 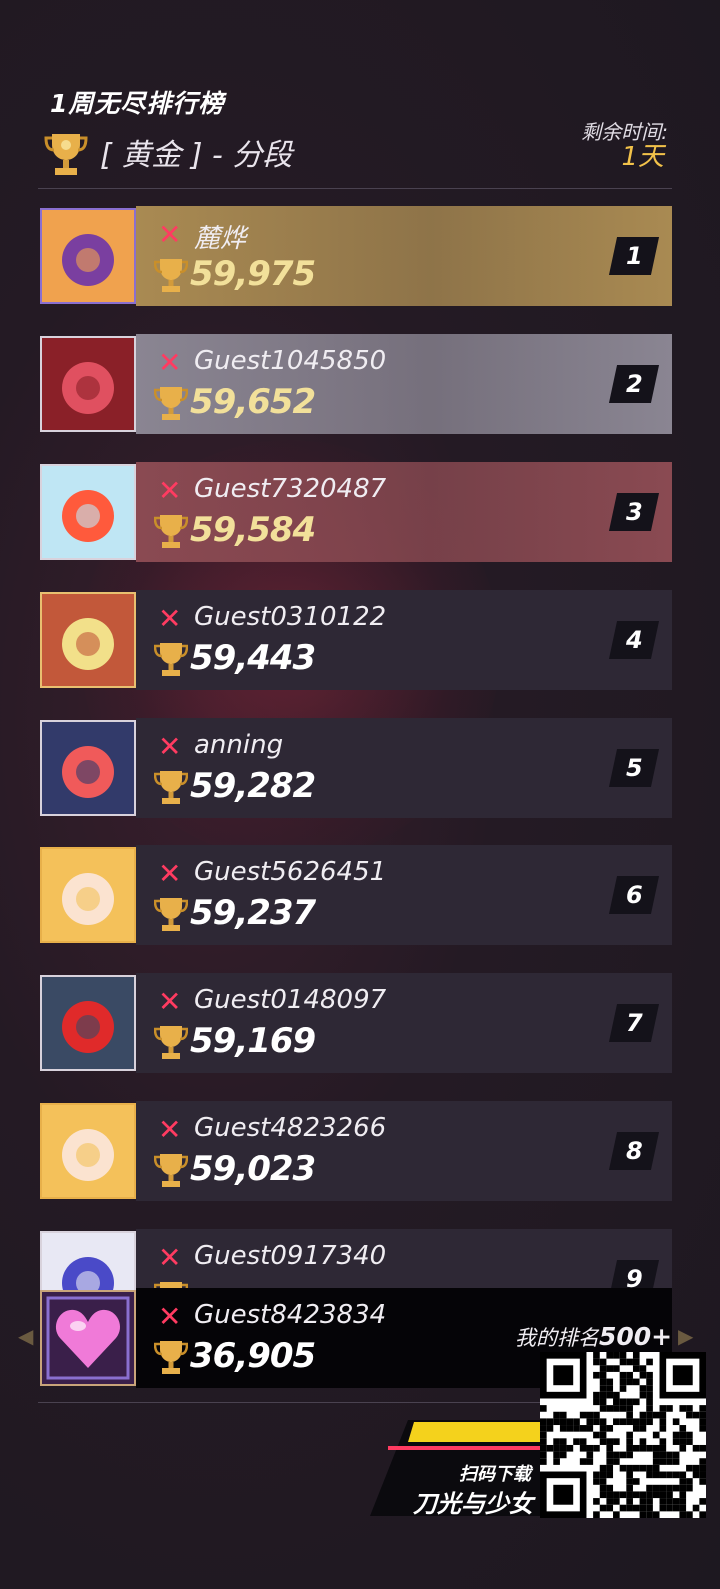 What do you see at coordinates (360, 895) in the screenshot?
I see `leaderboard-row: ✕ Guest5626451 59,237 6` at bounding box center [360, 895].